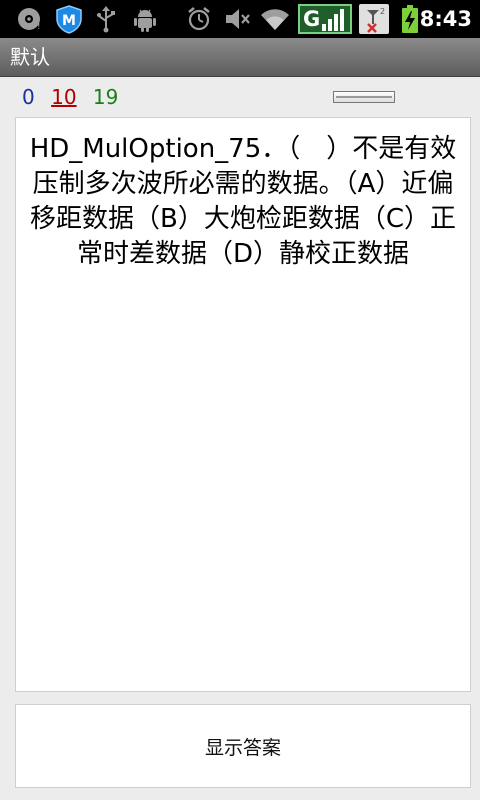 This screenshot has height=800, width=480. I want to click on clock: 8:43, so click(445, 19).